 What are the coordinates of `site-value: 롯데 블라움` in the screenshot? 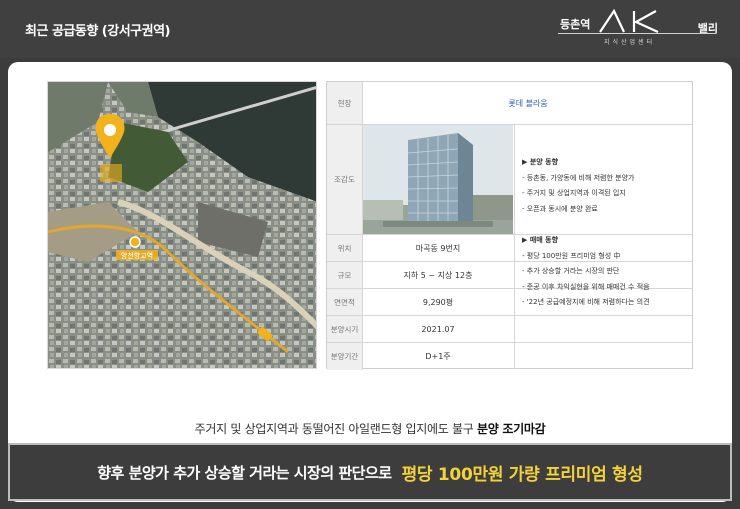 It's located at (528, 103).